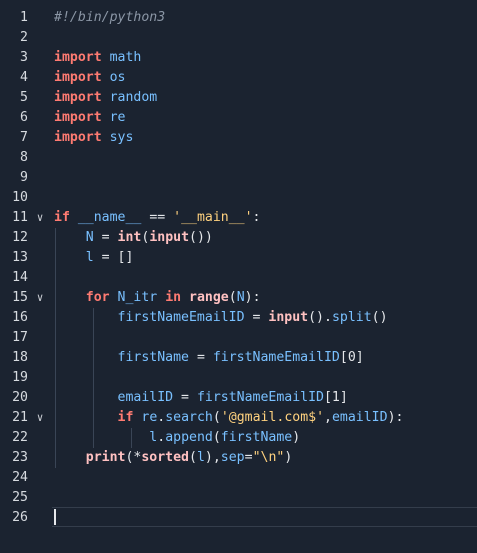 This screenshot has height=553, width=477. What do you see at coordinates (20, 497) in the screenshot?
I see `line-number: 25` at bounding box center [20, 497].